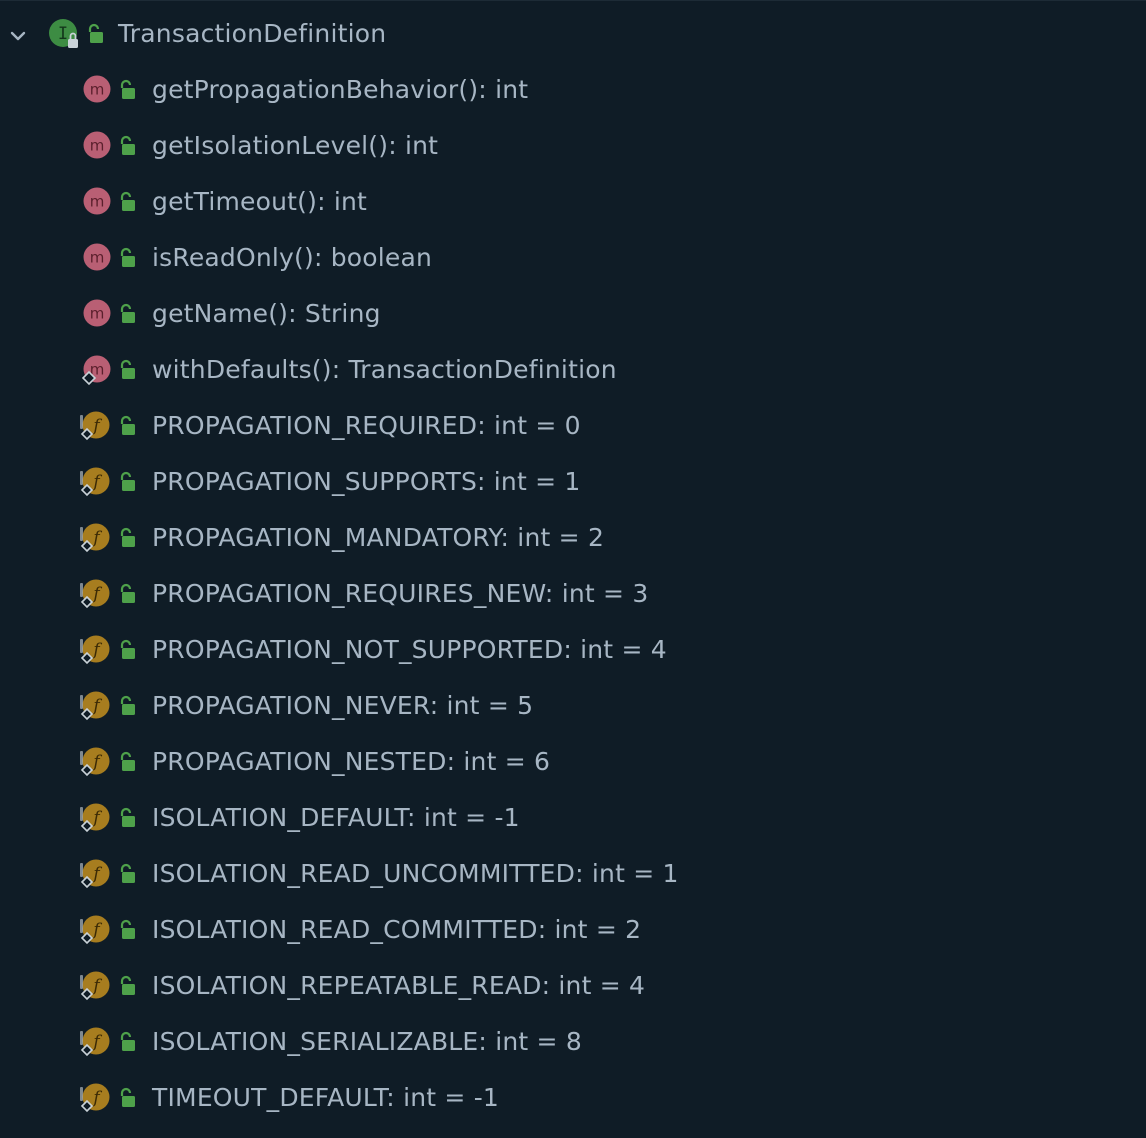 The image size is (1146, 1138). I want to click on chevron-down-icon, so click(18, 36).